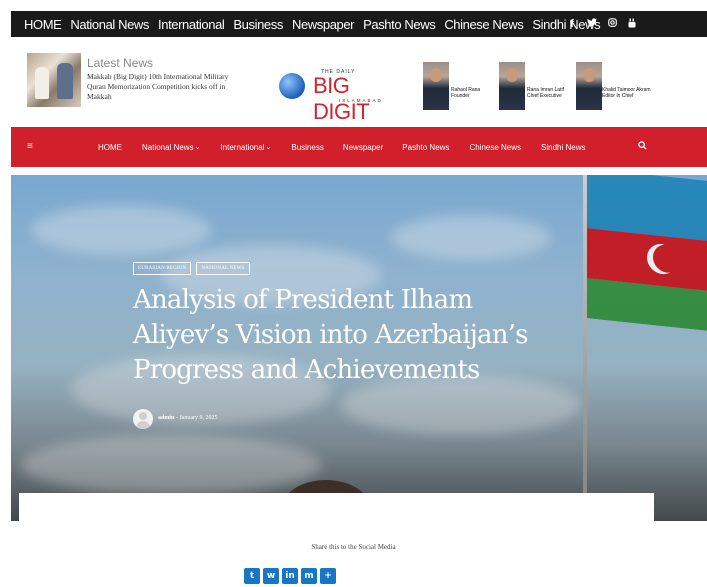  I want to click on article-meta: admin - January 9, 2025, so click(188, 418).